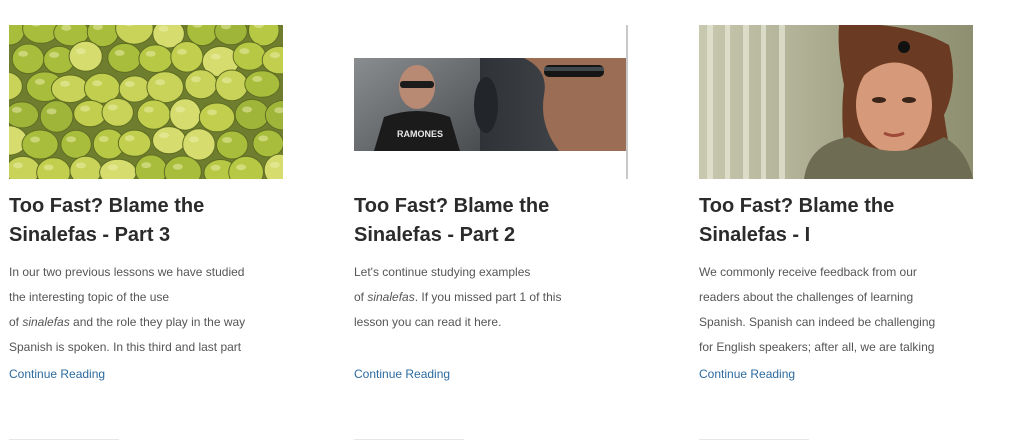 The height and width of the screenshot is (444, 1024). What do you see at coordinates (836, 102) in the screenshot?
I see `post-thumbnail-portrait` at bounding box center [836, 102].